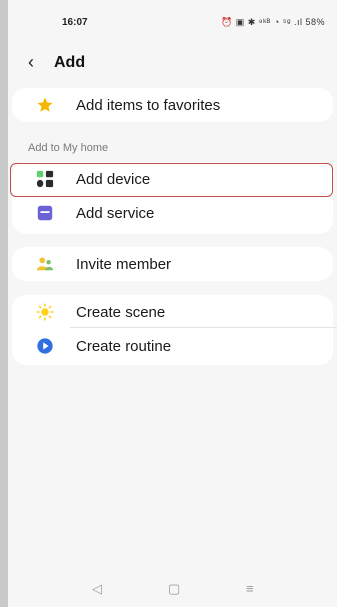 This screenshot has width=337, height=607. Describe the element at coordinates (121, 312) in the screenshot. I see `create-scene-label: Create scene` at that location.